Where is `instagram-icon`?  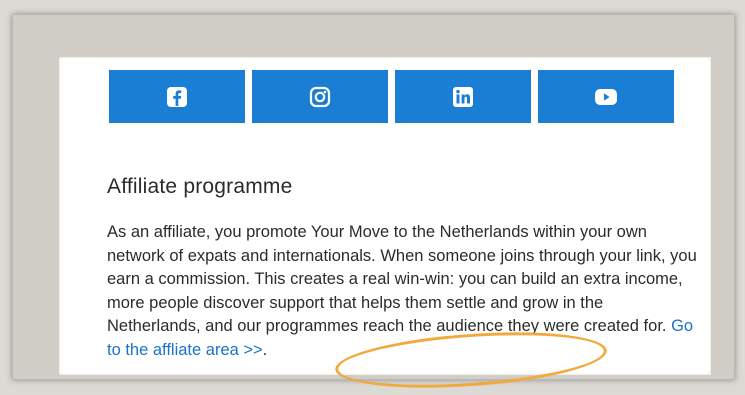 instagram-icon is located at coordinates (320, 97).